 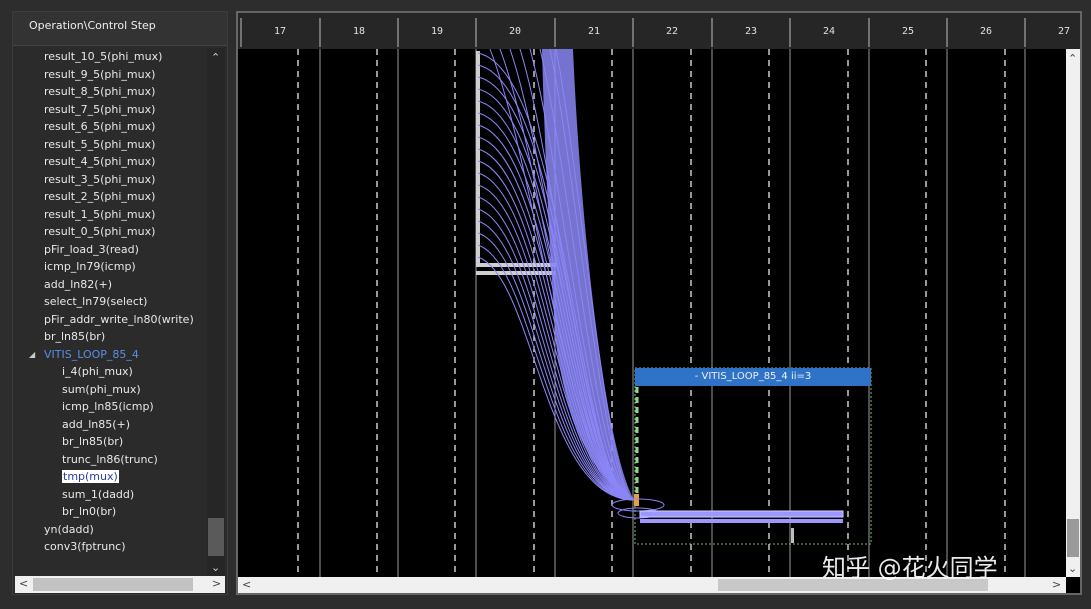 I want to click on list-item: icmp_ln85(icmp), so click(x=108, y=406).